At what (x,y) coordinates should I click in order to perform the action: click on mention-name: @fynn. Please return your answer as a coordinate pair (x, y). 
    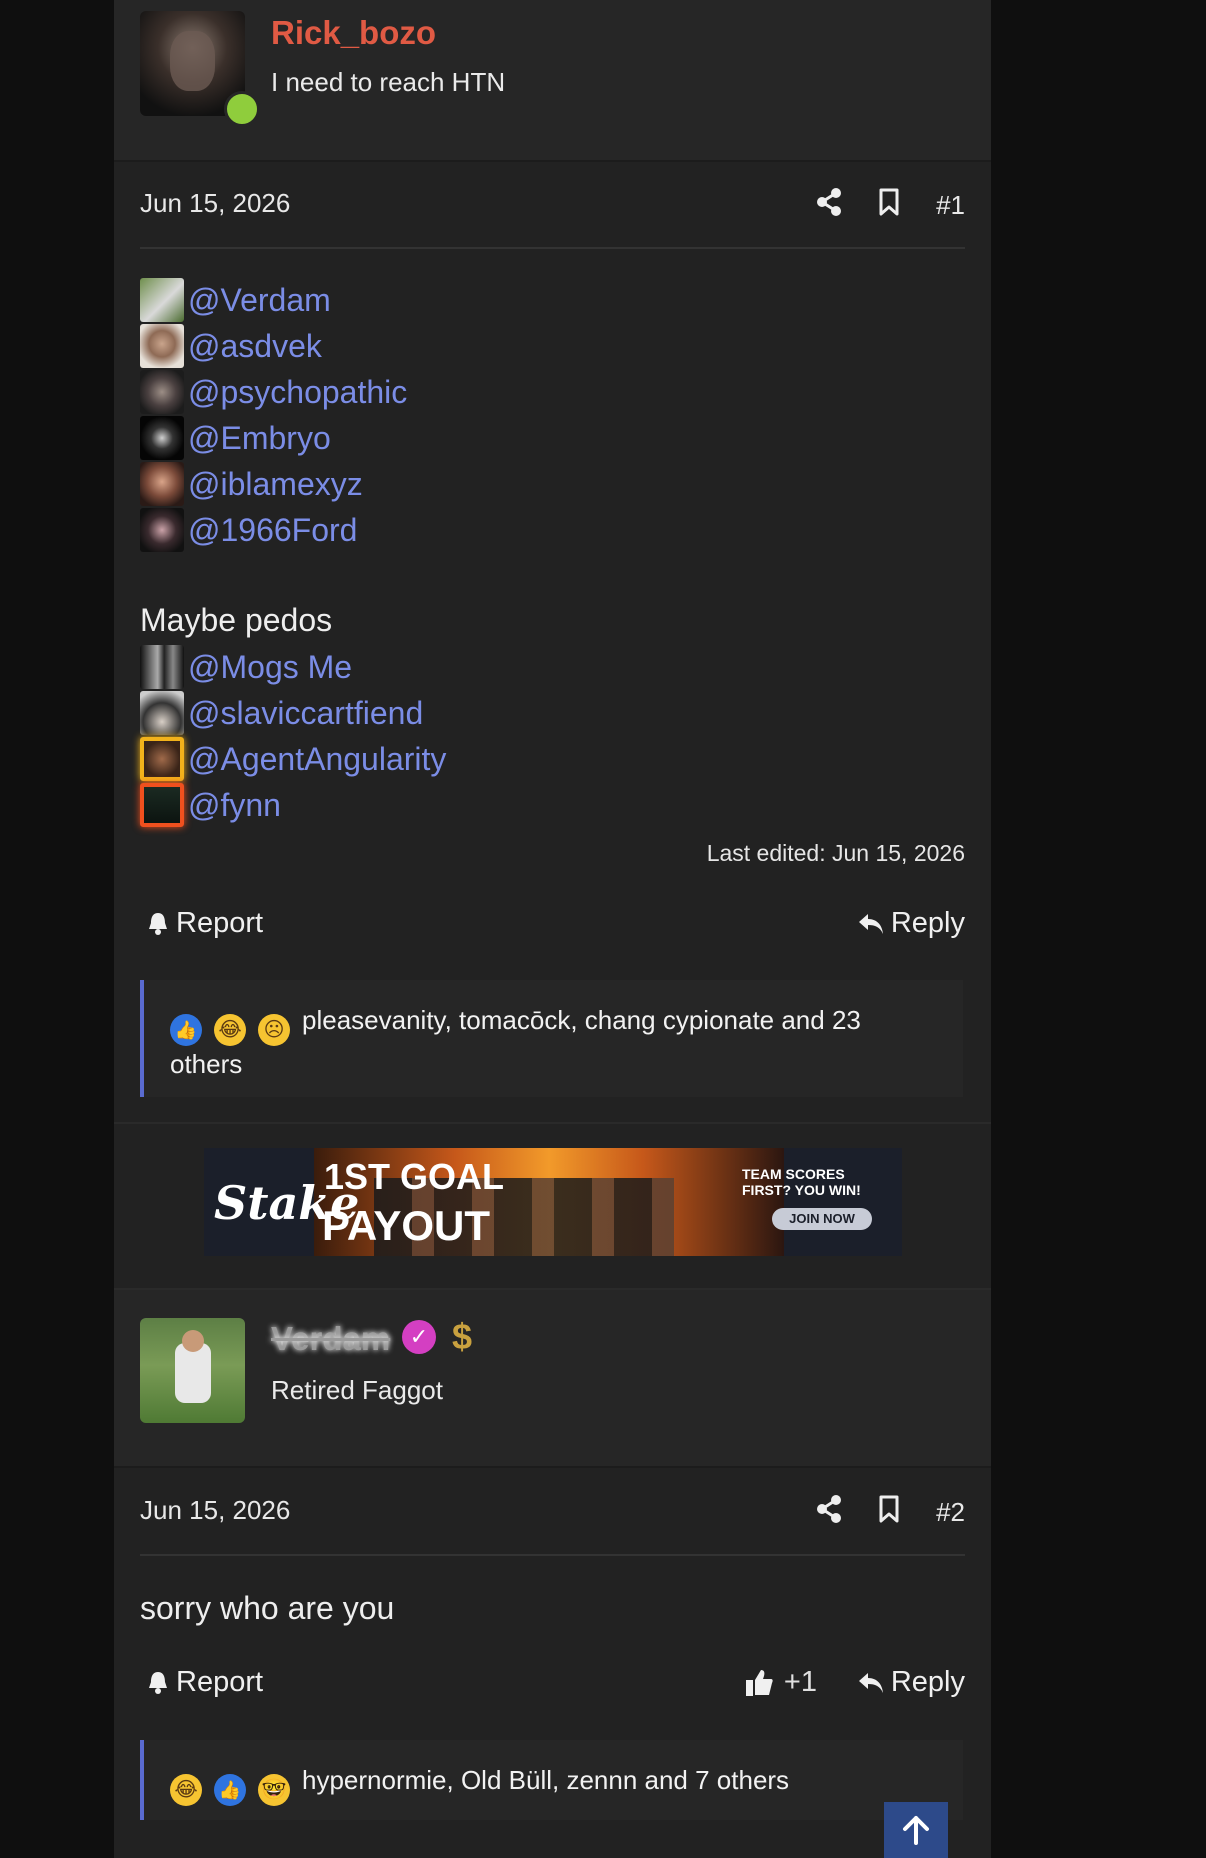
    Looking at the image, I should click on (234, 805).